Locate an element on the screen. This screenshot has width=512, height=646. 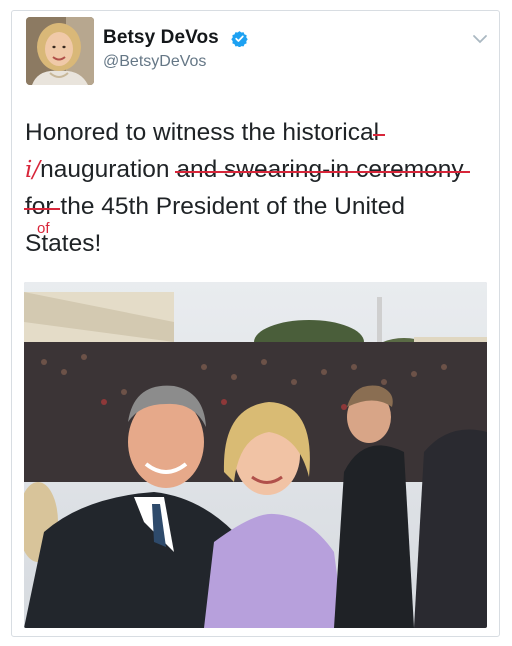
tweet-text-line-1: Honored to witness the historical is located at coordinates (206, 132).